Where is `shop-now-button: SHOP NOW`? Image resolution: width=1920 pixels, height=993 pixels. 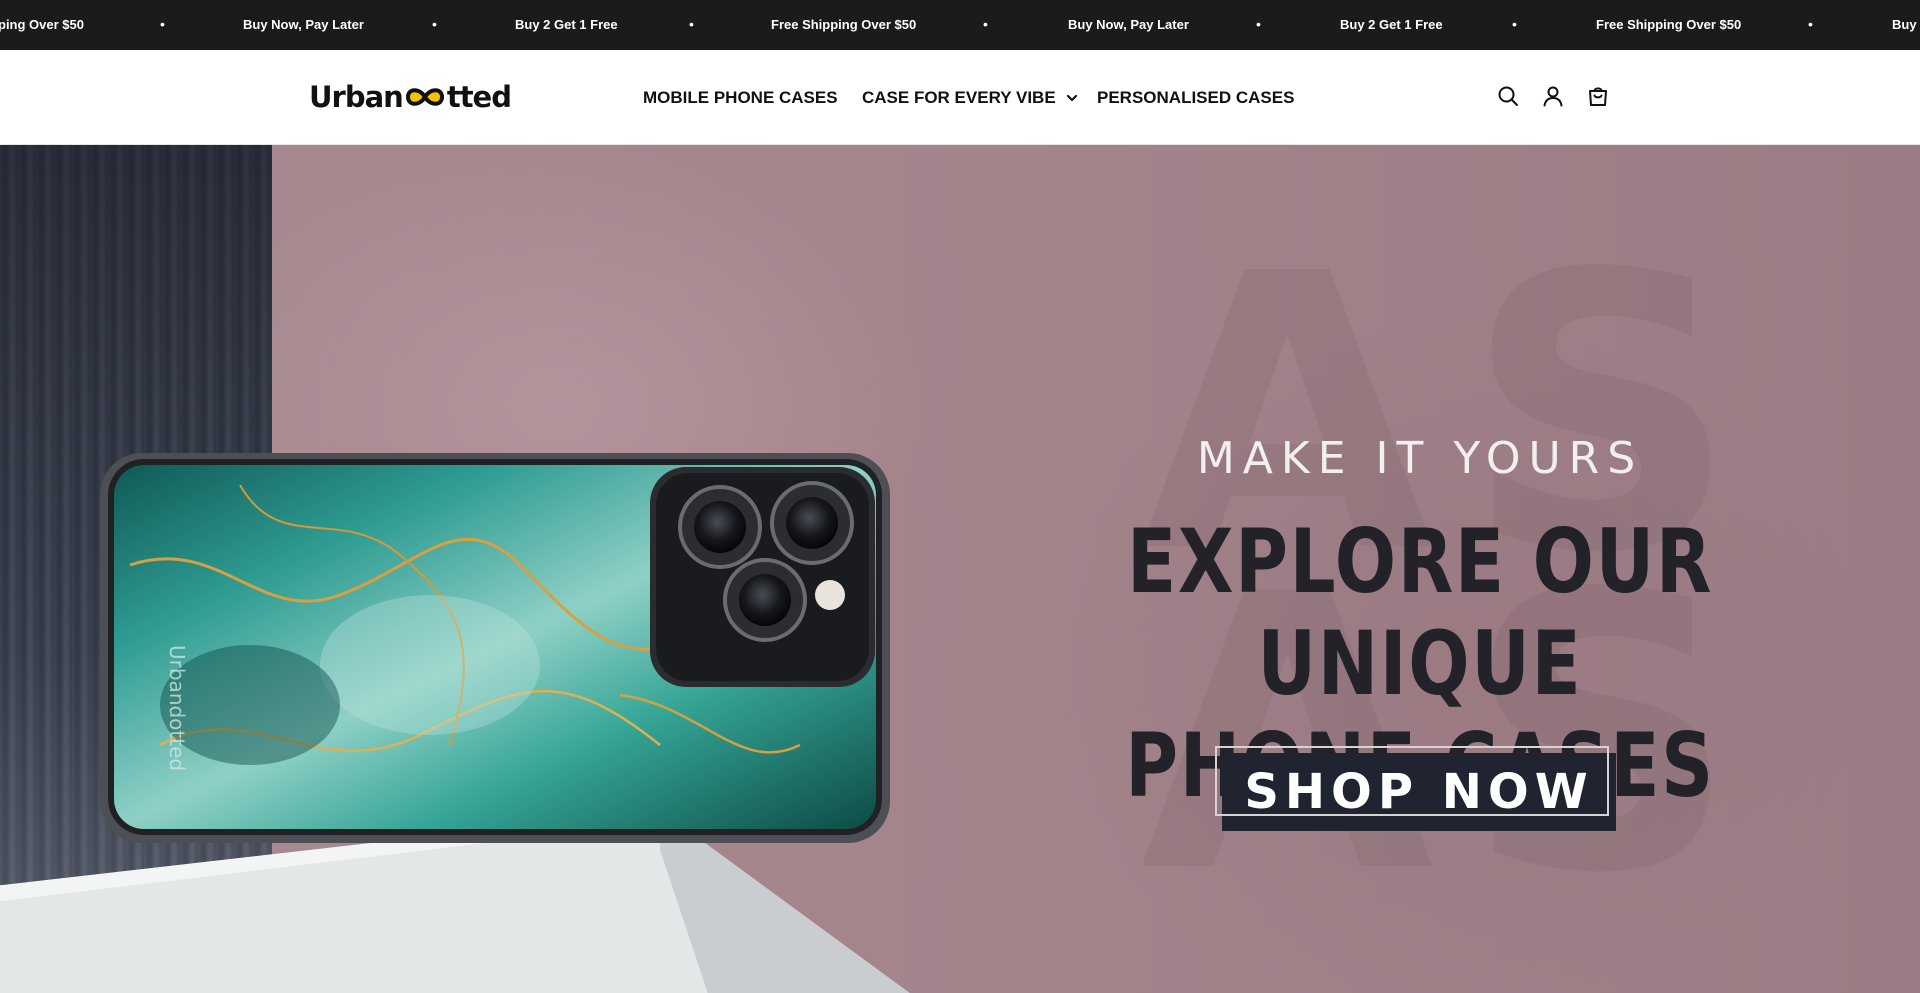
shop-now-button: SHOP NOW is located at coordinates (1419, 792).